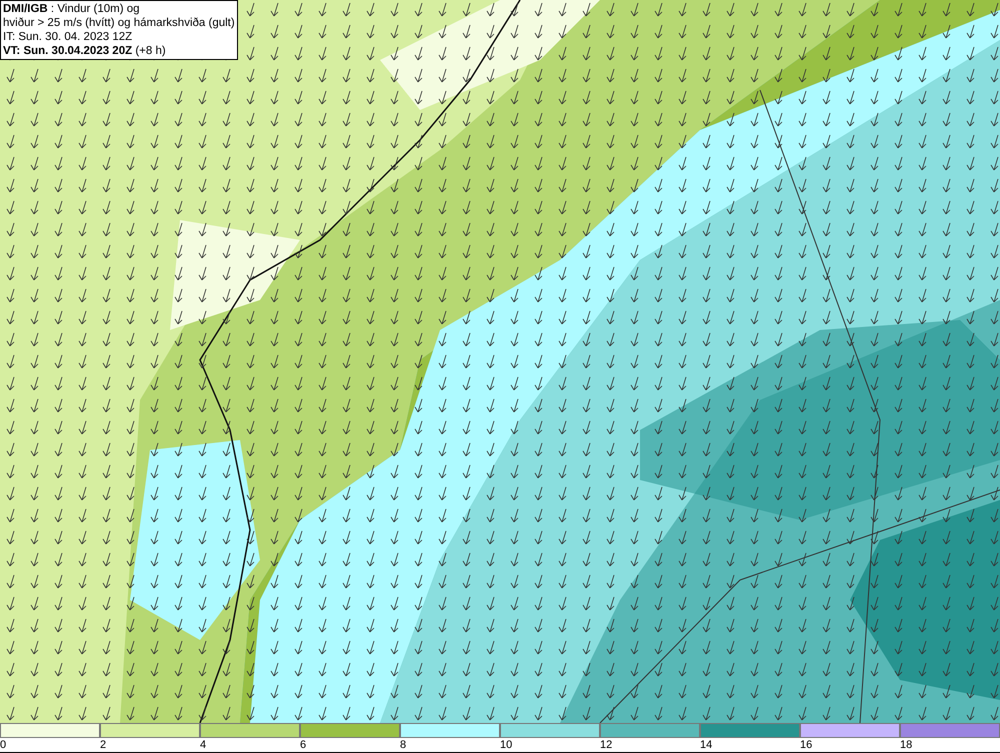 This screenshot has height=753, width=1000. Describe the element at coordinates (103, 745) in the screenshot. I see `legend-label: 2` at that location.